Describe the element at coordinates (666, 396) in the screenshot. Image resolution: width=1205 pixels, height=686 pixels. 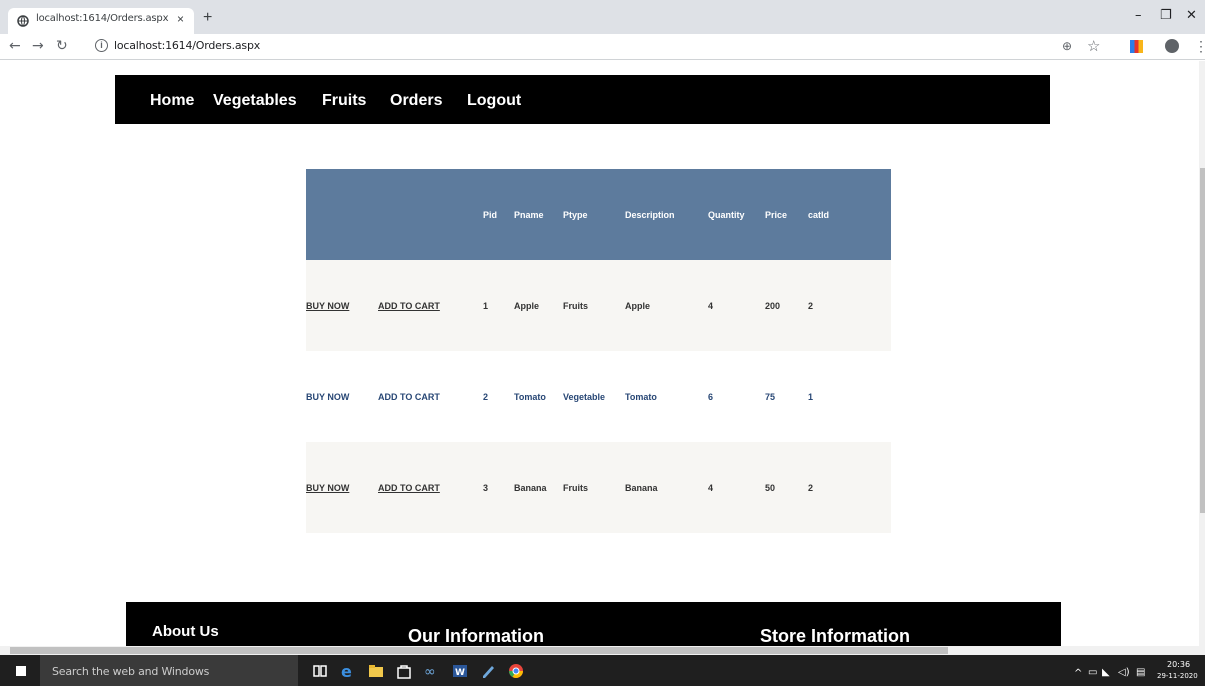
I see `cell-description: Tomato` at that location.